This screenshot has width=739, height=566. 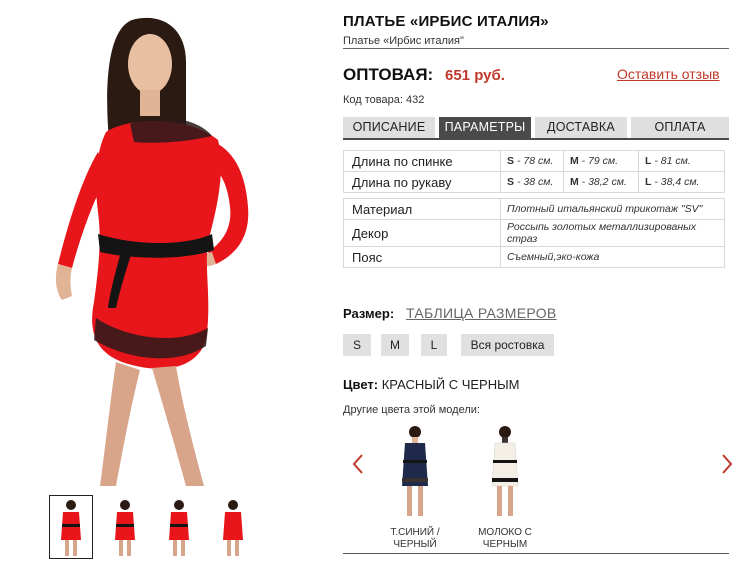 I want to click on other-colors-label: Другие цвета этой модели:, so click(x=411, y=410).